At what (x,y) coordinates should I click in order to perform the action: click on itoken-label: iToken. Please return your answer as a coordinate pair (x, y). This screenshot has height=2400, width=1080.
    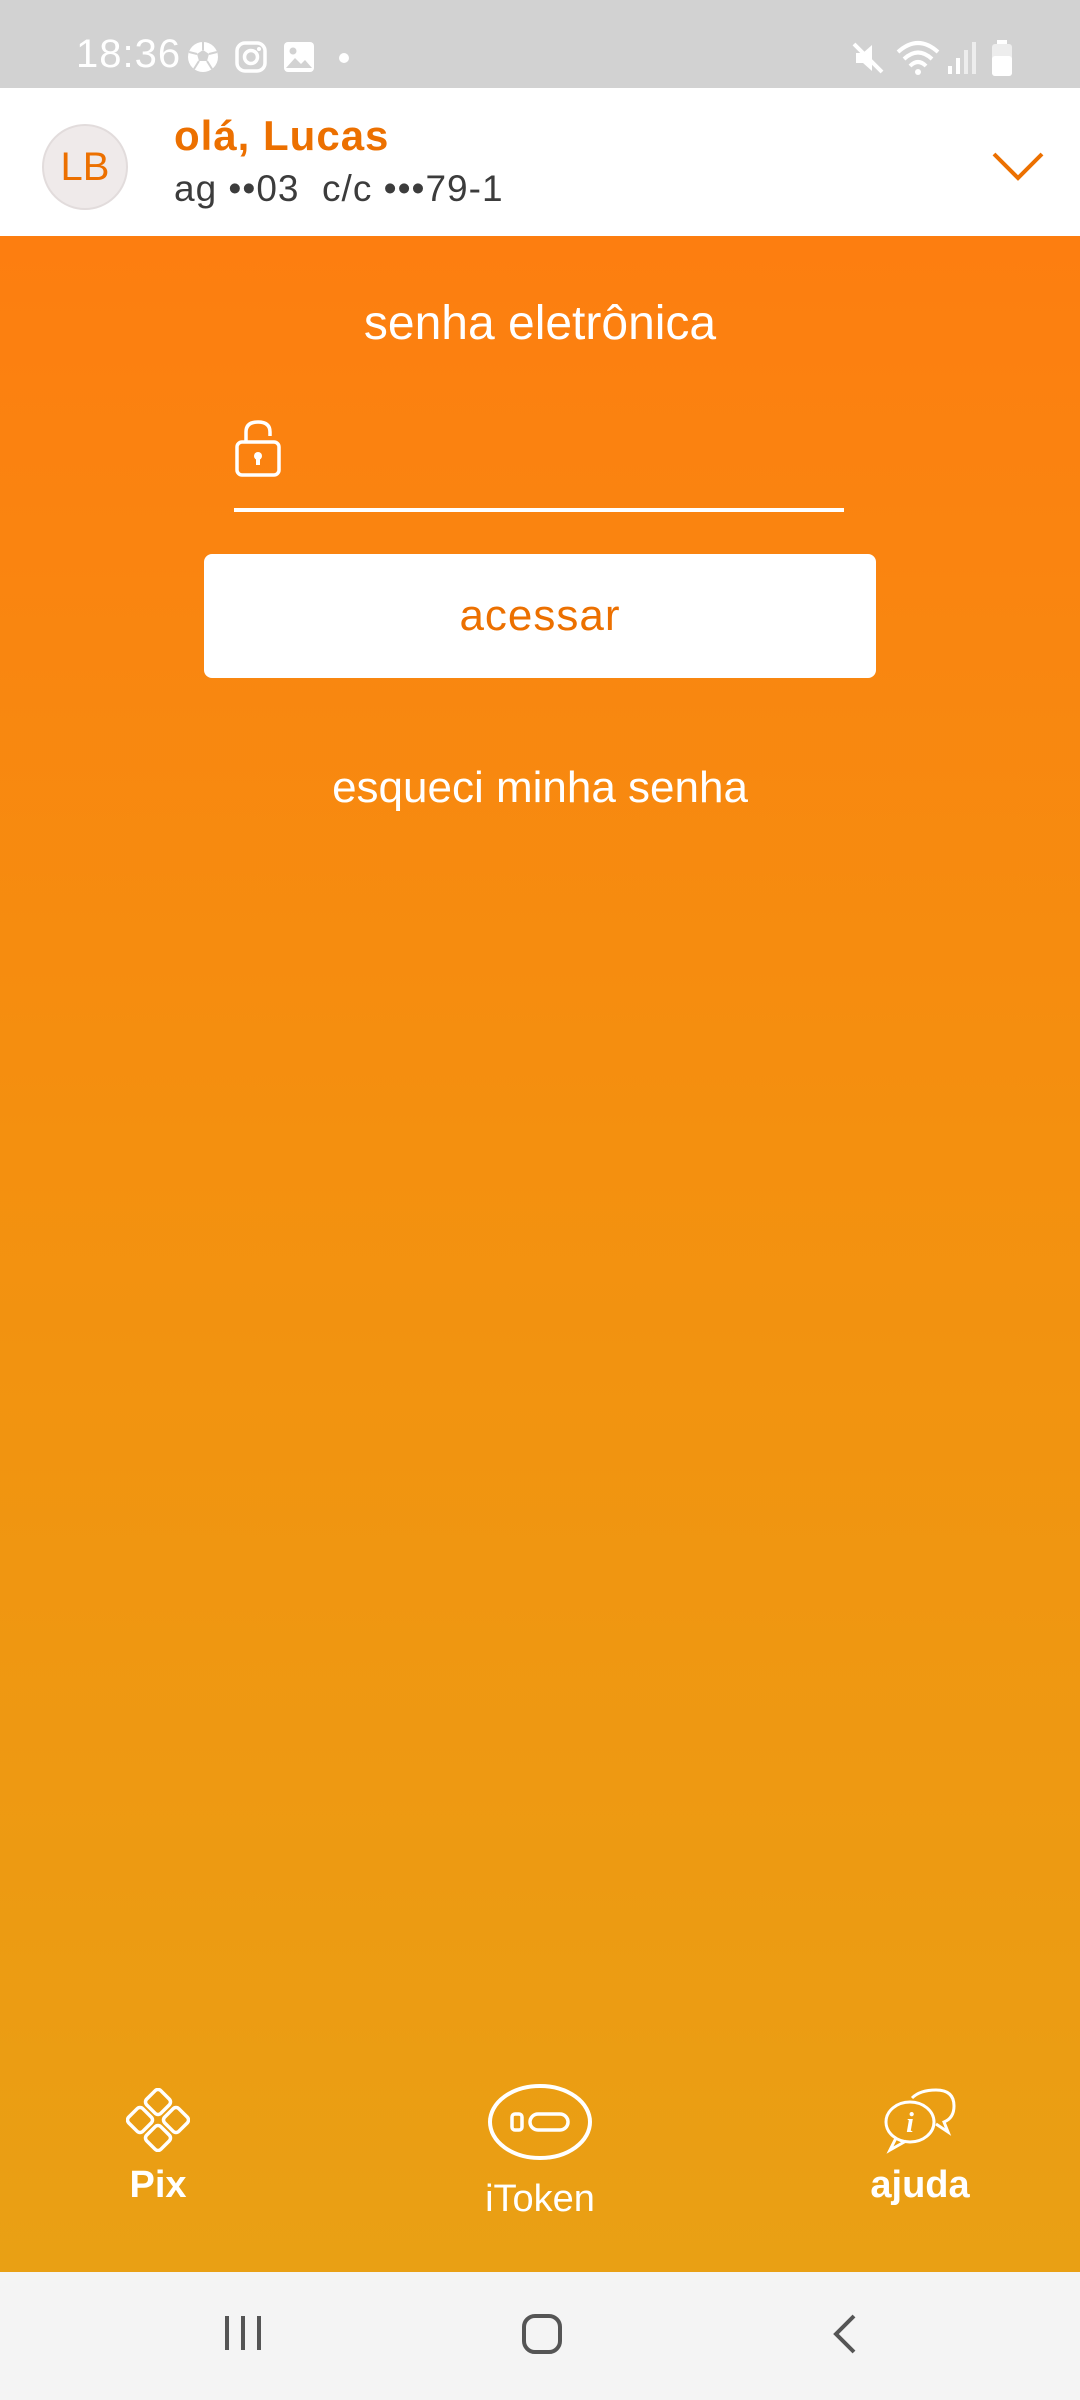
    Looking at the image, I should click on (540, 2199).